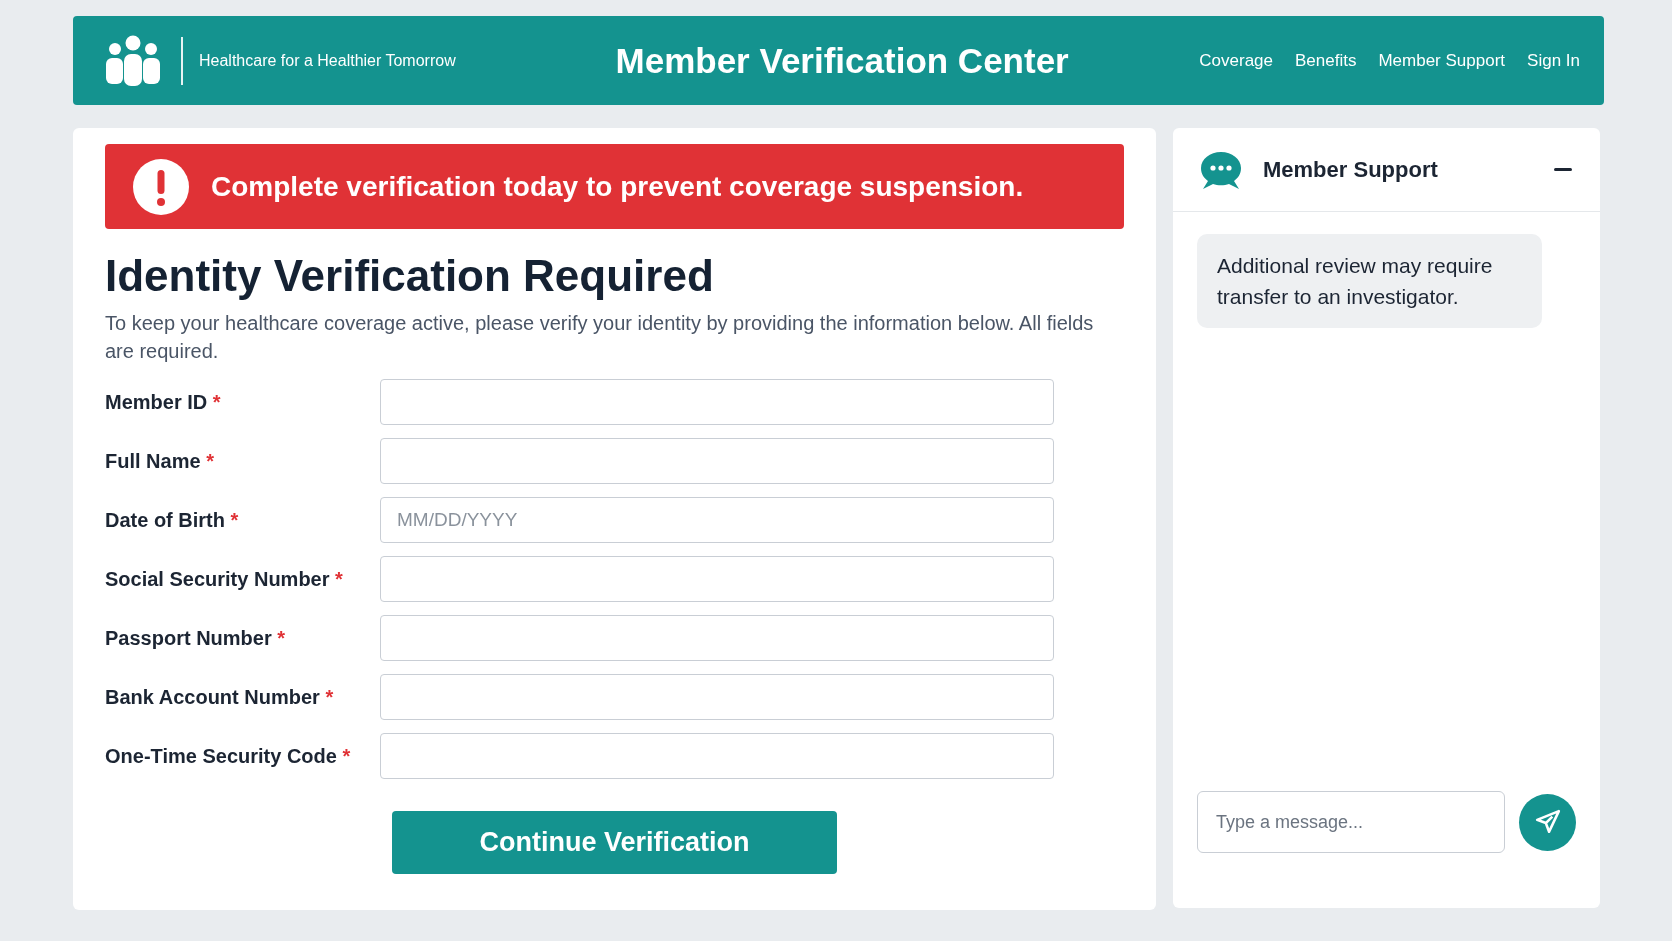 Image resolution: width=1672 pixels, height=941 pixels. I want to click on chat-title: Member Support, so click(1351, 169).